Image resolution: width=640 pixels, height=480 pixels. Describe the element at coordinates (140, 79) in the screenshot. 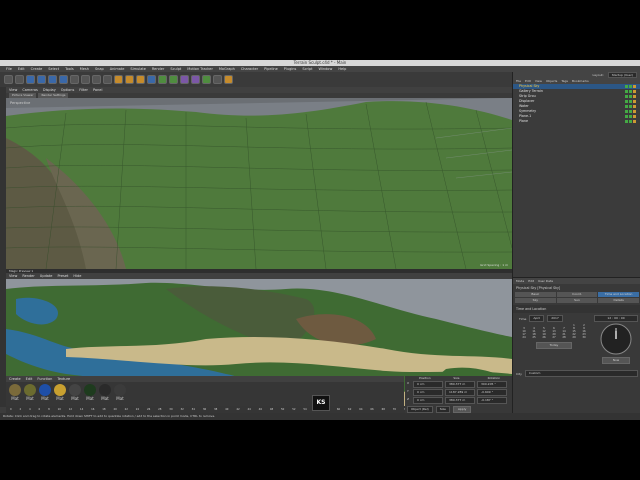

I see `render-settings-icon` at that location.